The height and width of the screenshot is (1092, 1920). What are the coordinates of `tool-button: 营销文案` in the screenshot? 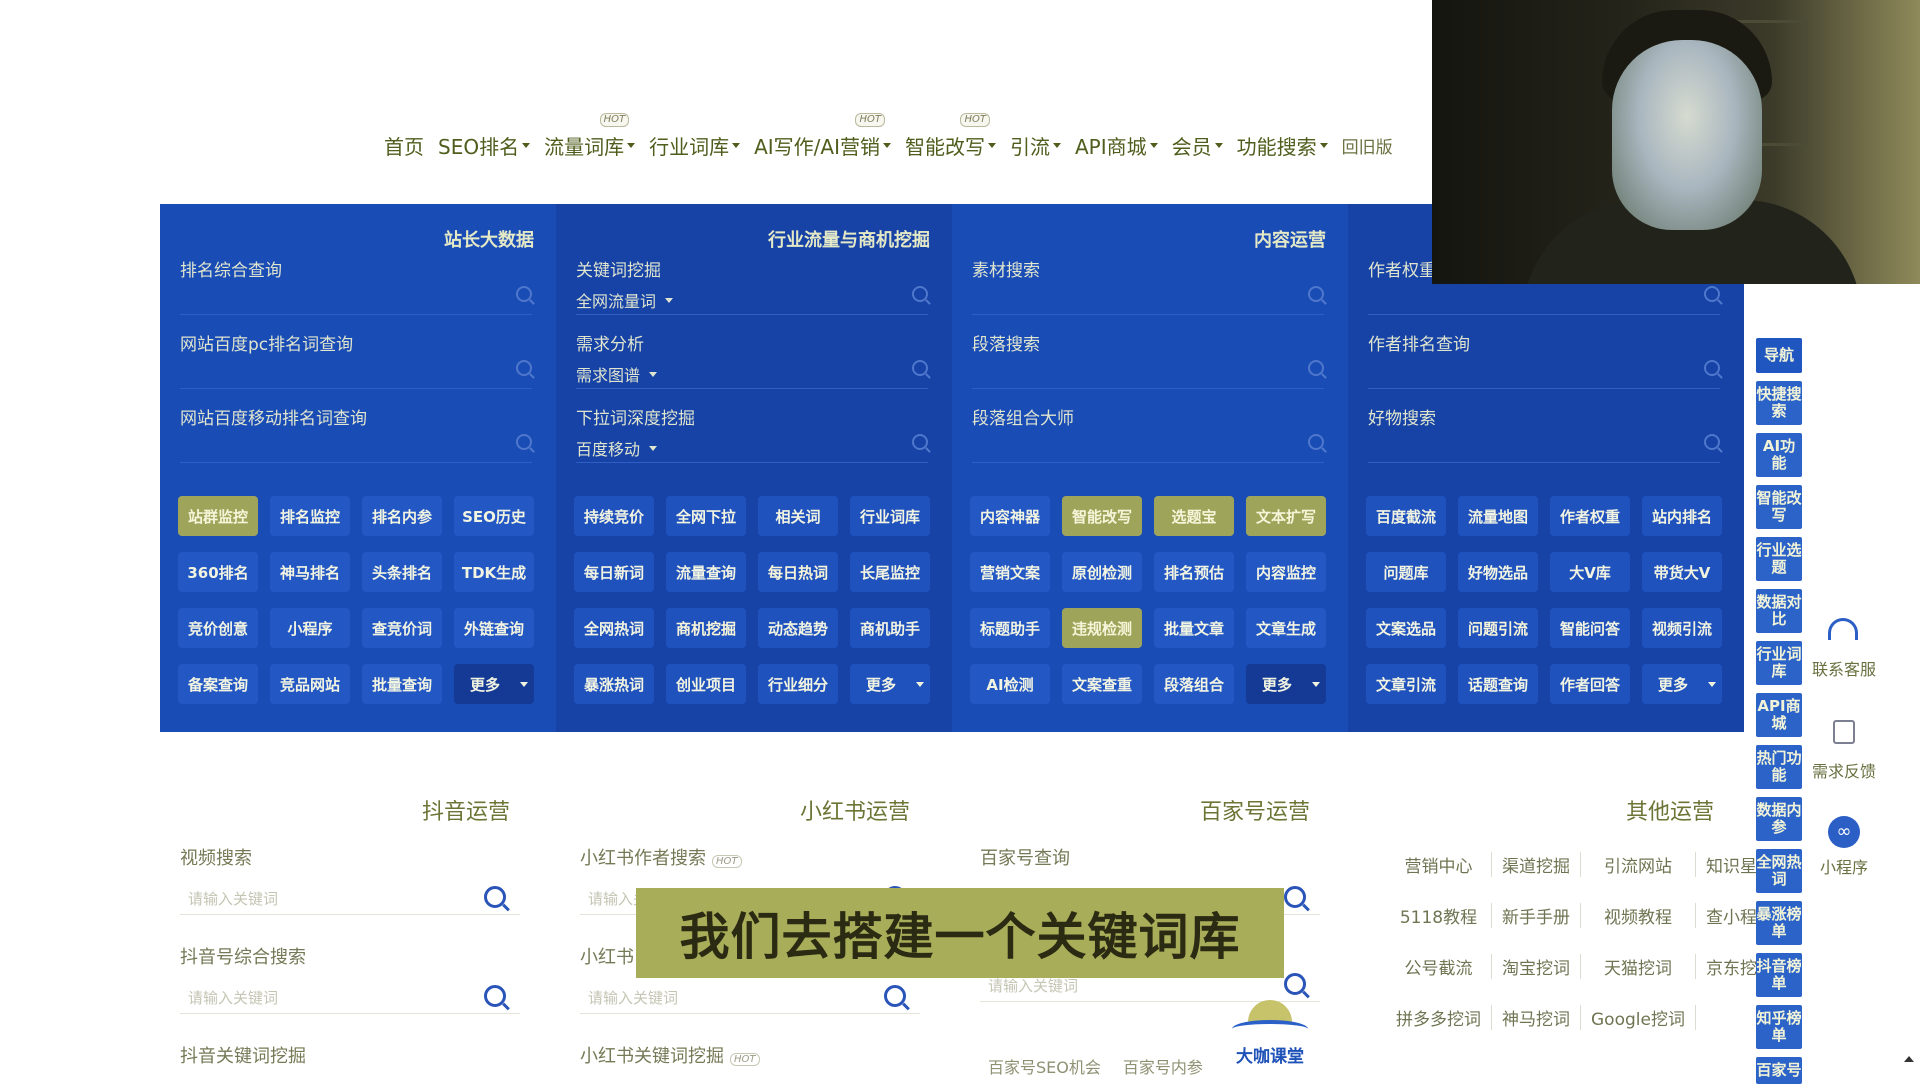 It's located at (1010, 572).